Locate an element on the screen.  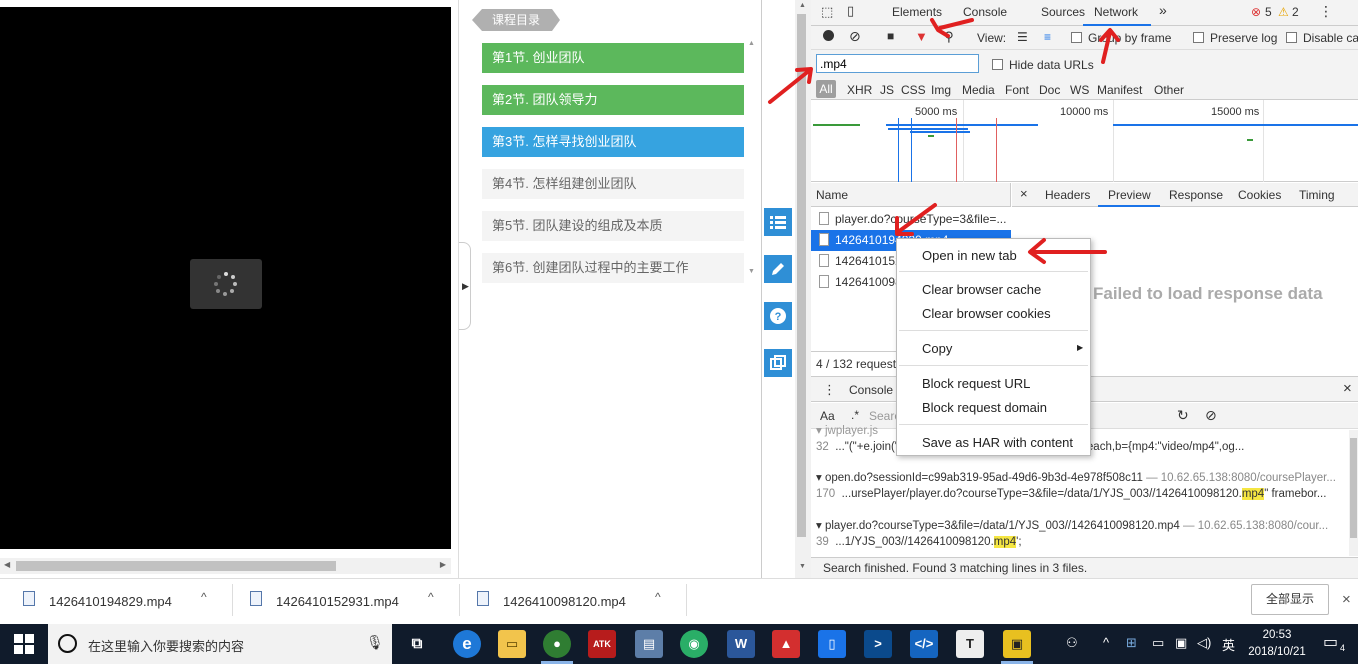
ime-indicator: 英 is located at coordinates (1228, 644).